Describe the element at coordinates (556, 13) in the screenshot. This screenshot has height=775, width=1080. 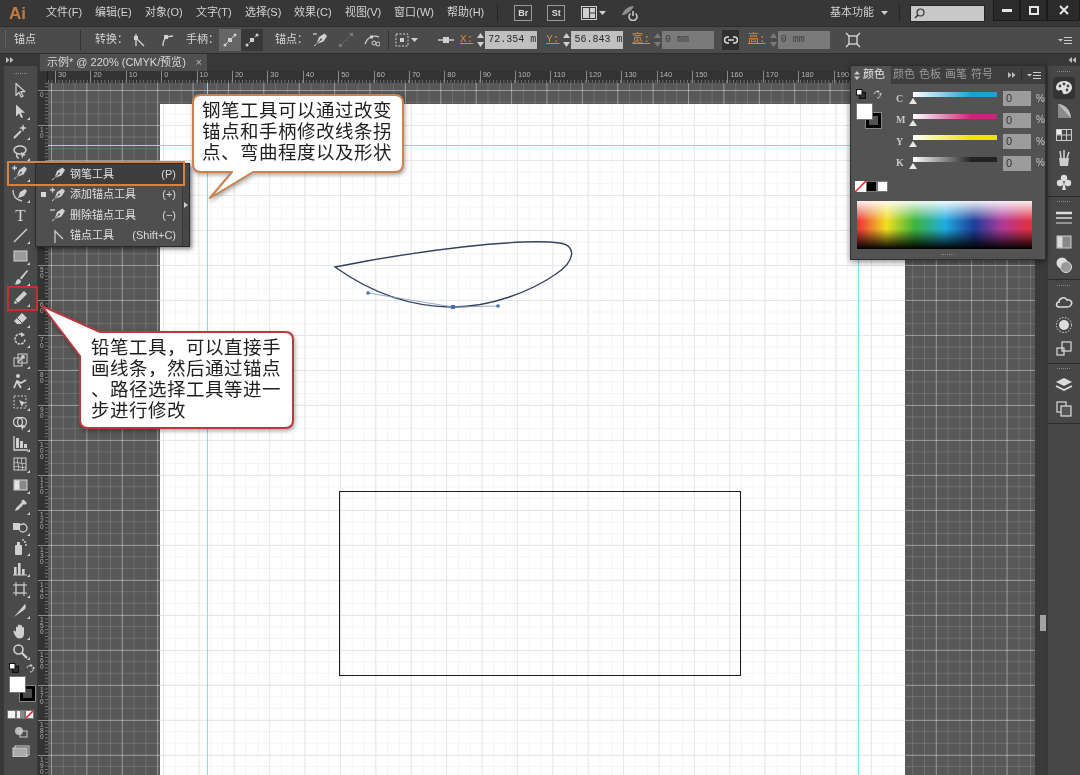
I see `app-launch-button: St` at that location.